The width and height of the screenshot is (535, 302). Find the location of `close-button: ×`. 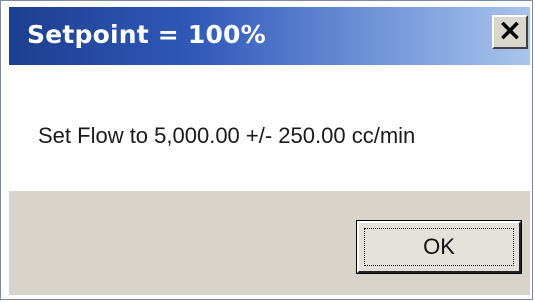

close-button: × is located at coordinates (510, 32).